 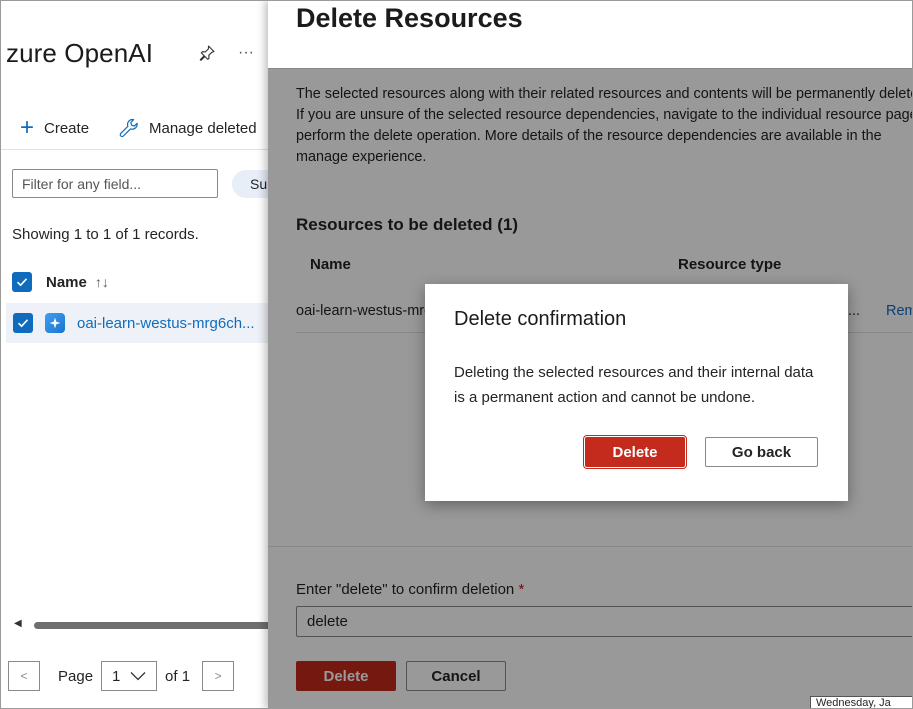 I want to click on command-bar: + Create Manage deleted, so click(x=134, y=128).